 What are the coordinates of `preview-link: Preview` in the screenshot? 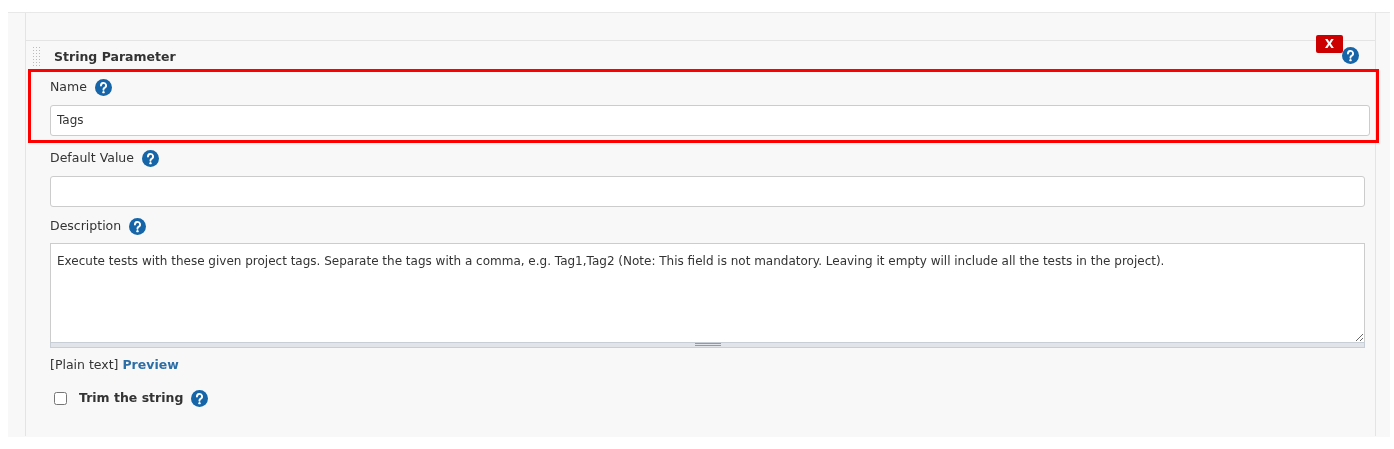 It's located at (150, 365).